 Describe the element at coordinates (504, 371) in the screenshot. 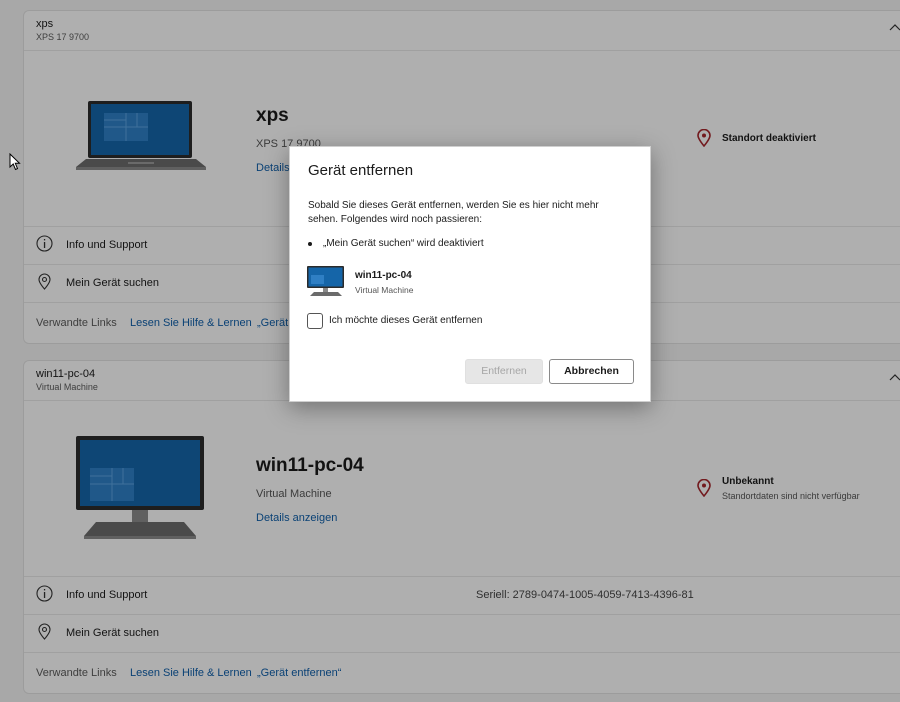

I see `remove-button: Entfernen` at that location.